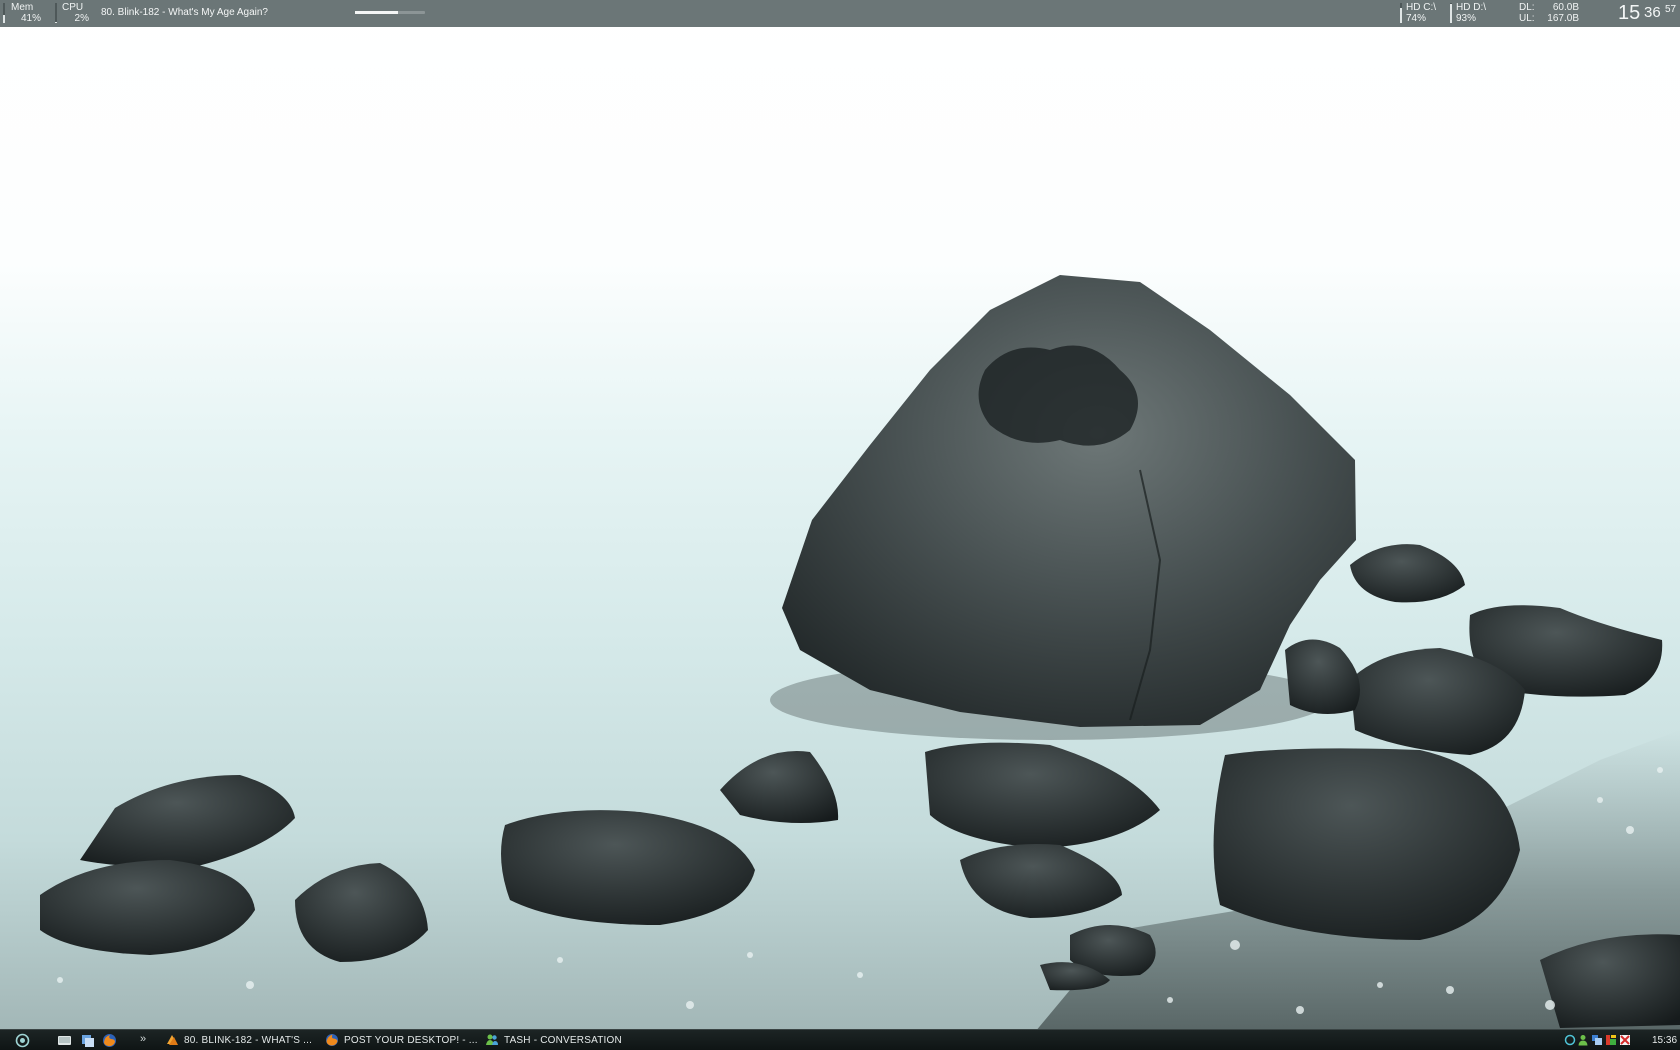 This screenshot has height=1050, width=1680. Describe the element at coordinates (143, 1039) in the screenshot. I see `quicklaunch-overflow-chevron: »` at that location.